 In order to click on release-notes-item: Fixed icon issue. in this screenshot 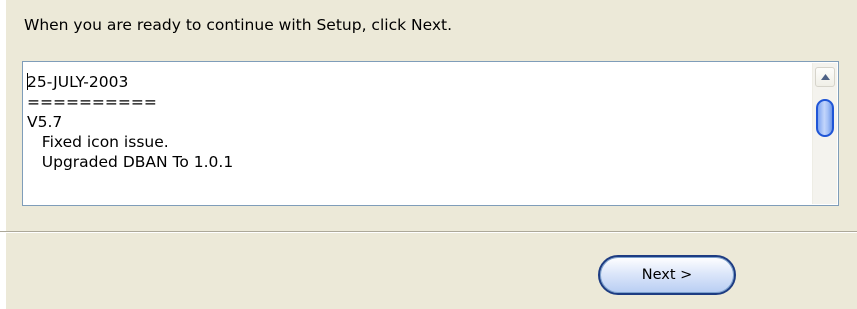, I will do `click(98, 142)`.